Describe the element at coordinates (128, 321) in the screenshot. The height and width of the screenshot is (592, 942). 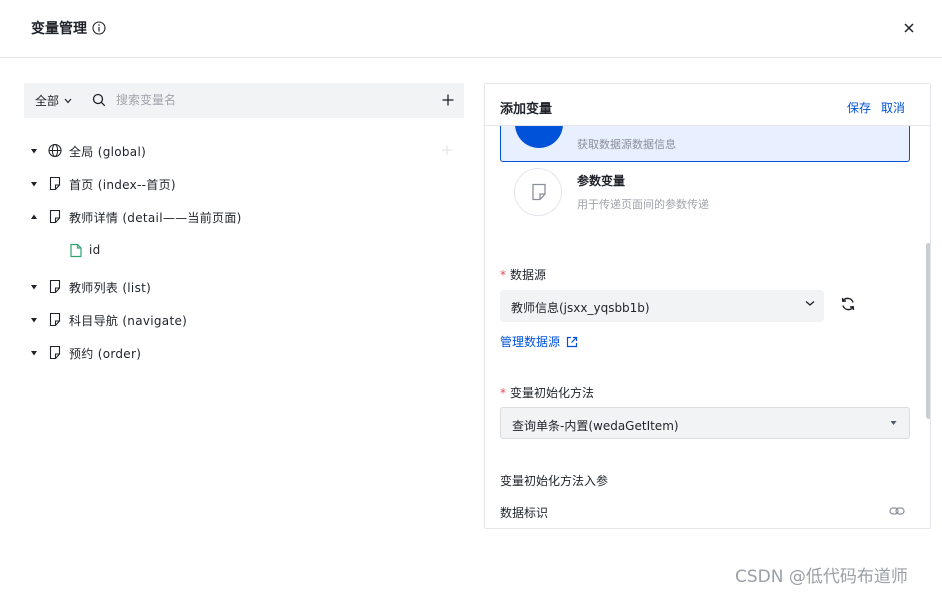
I see `tree-item-label: 科目导航 (navigate)` at that location.